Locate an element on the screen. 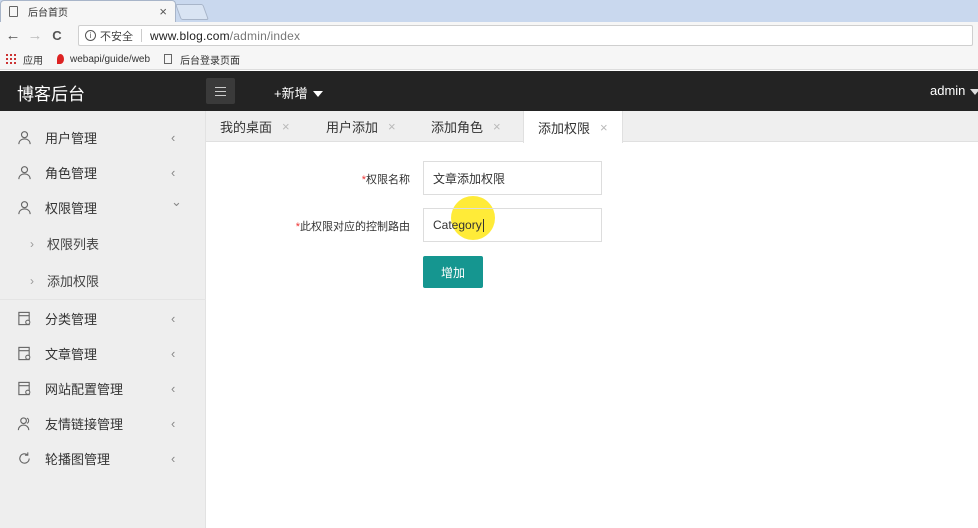 The width and height of the screenshot is (978, 528). sidebar-divider is located at coordinates (103, 299).